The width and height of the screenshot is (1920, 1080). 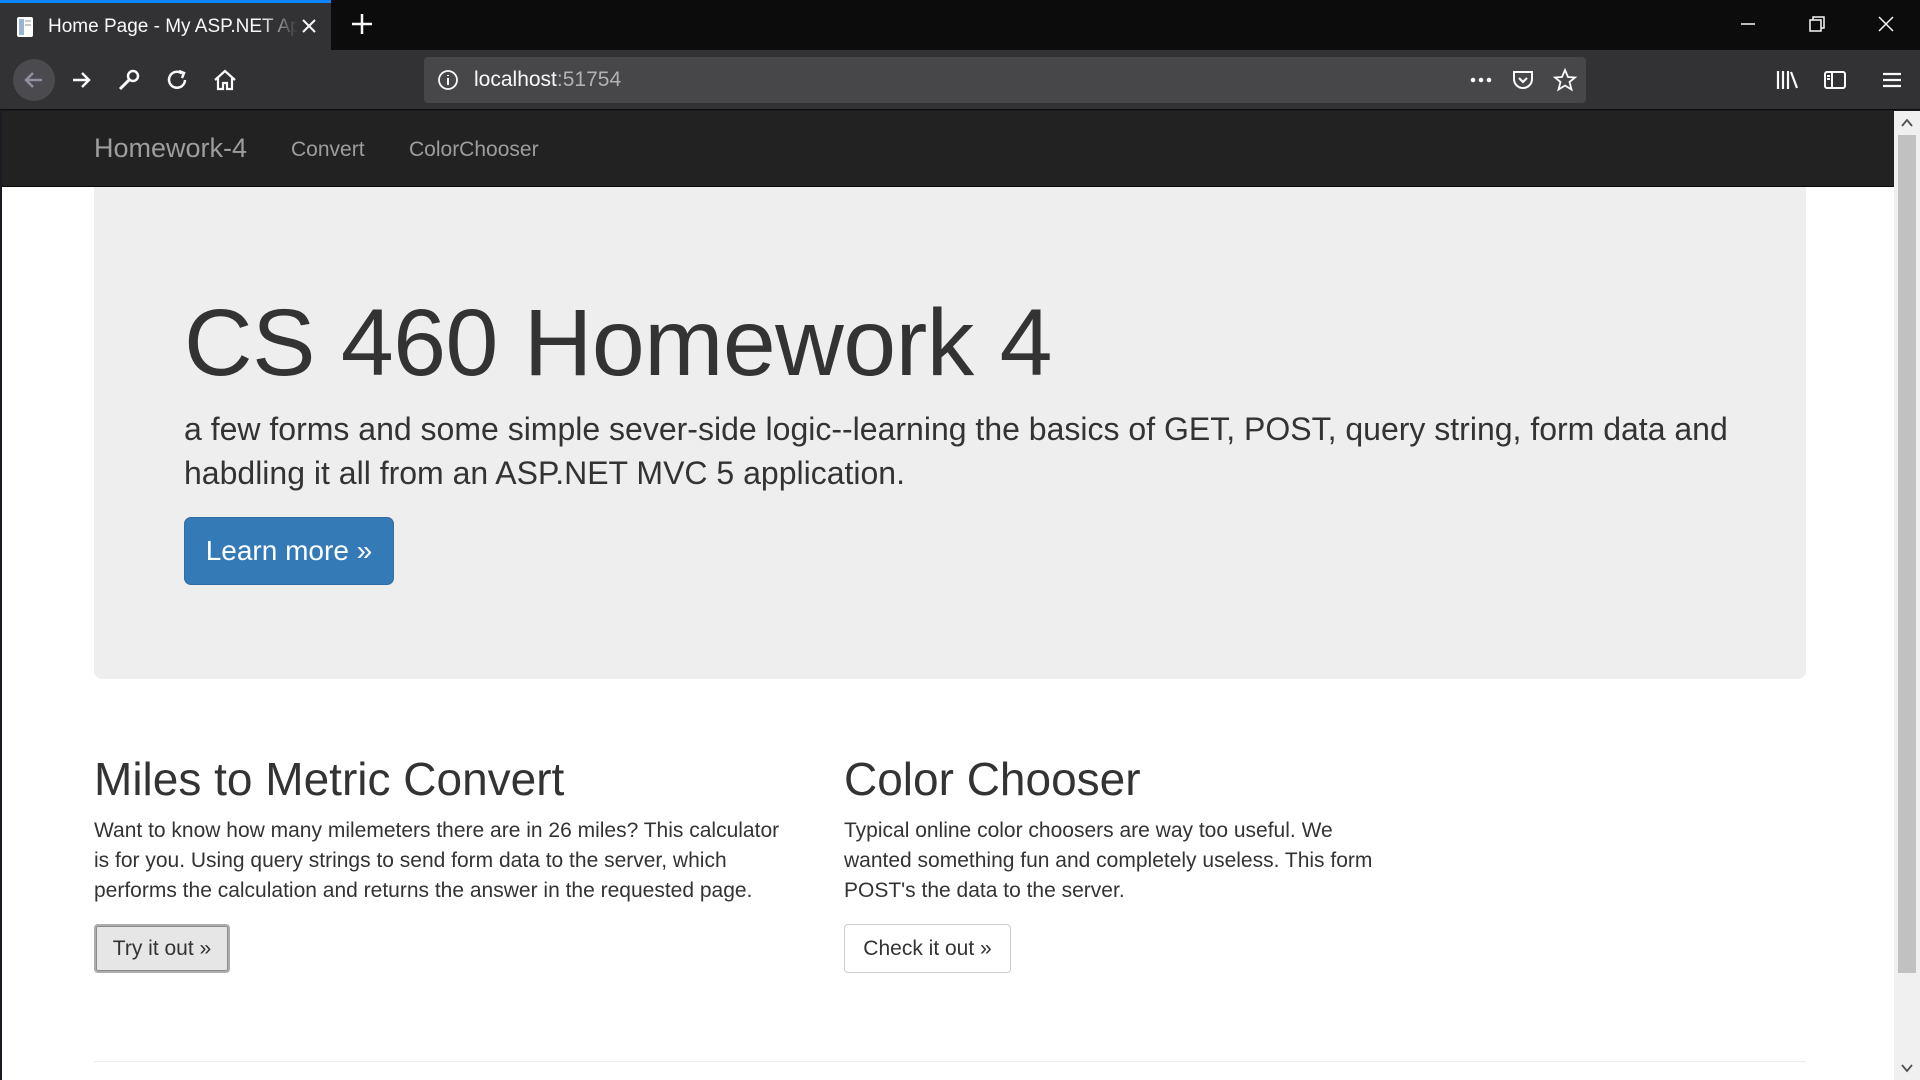 I want to click on close-window-icon, so click(x=1886, y=24).